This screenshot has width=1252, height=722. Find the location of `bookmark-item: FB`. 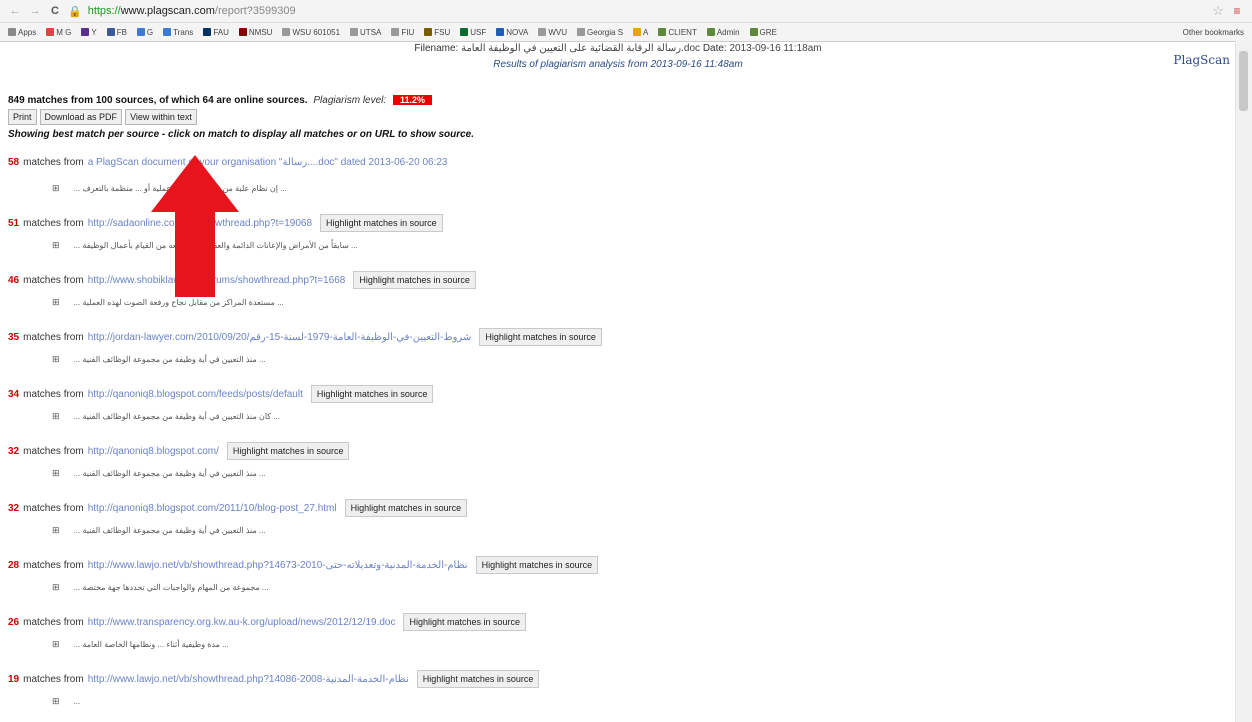

bookmark-item: FB is located at coordinates (116, 32).